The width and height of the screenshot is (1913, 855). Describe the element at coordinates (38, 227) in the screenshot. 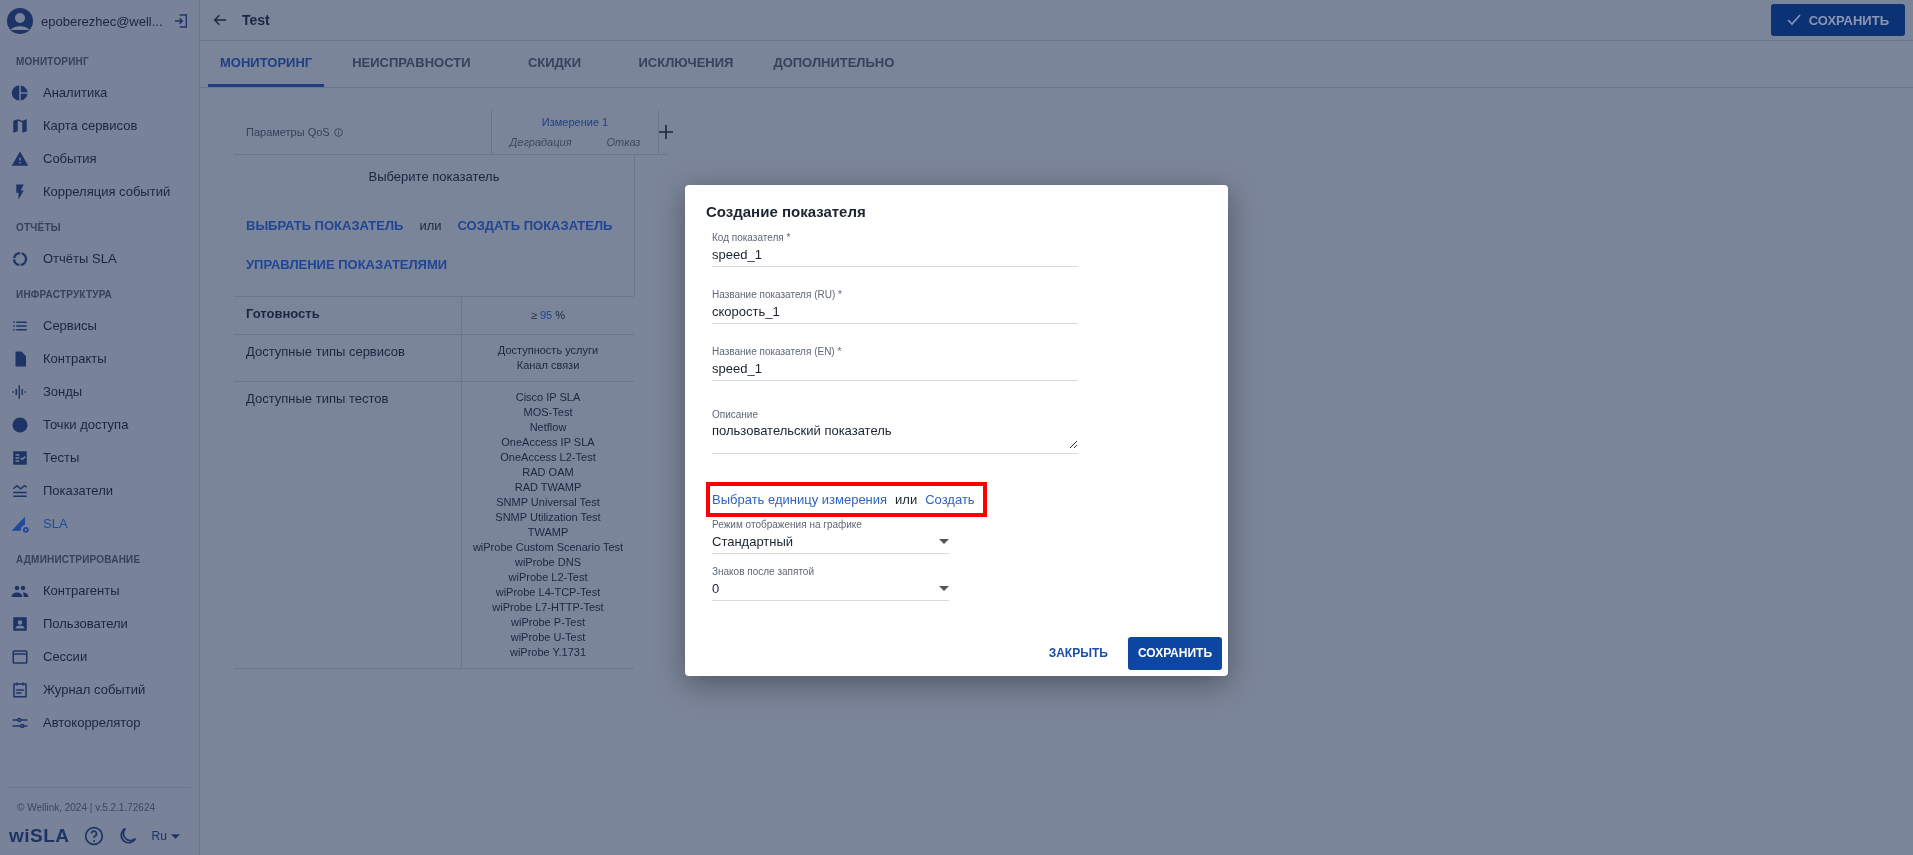

I see `section-heading: ОТЧЁТЫ` at that location.